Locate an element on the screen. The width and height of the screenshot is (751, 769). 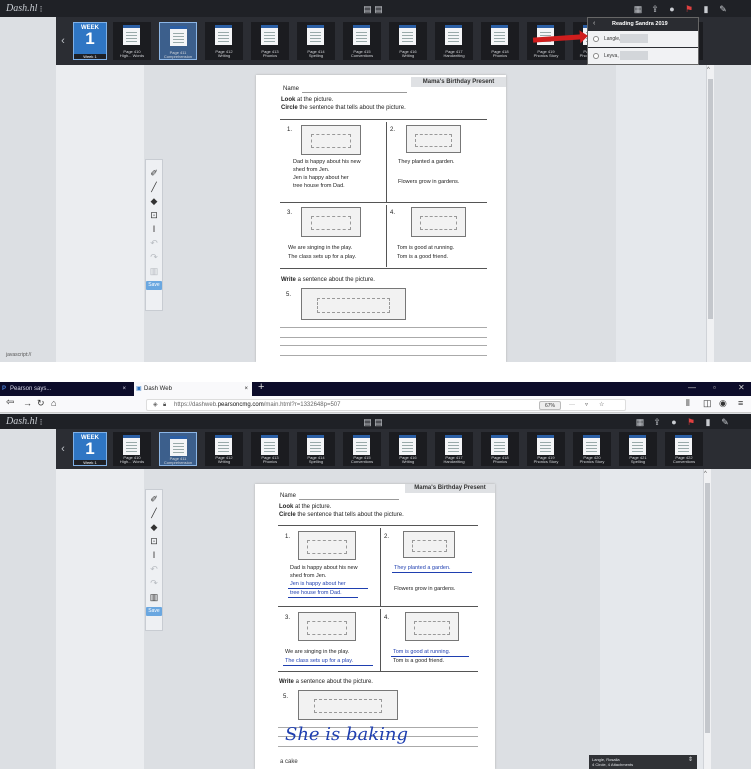
account-icon: ◉ is located at coordinates (723, 403).